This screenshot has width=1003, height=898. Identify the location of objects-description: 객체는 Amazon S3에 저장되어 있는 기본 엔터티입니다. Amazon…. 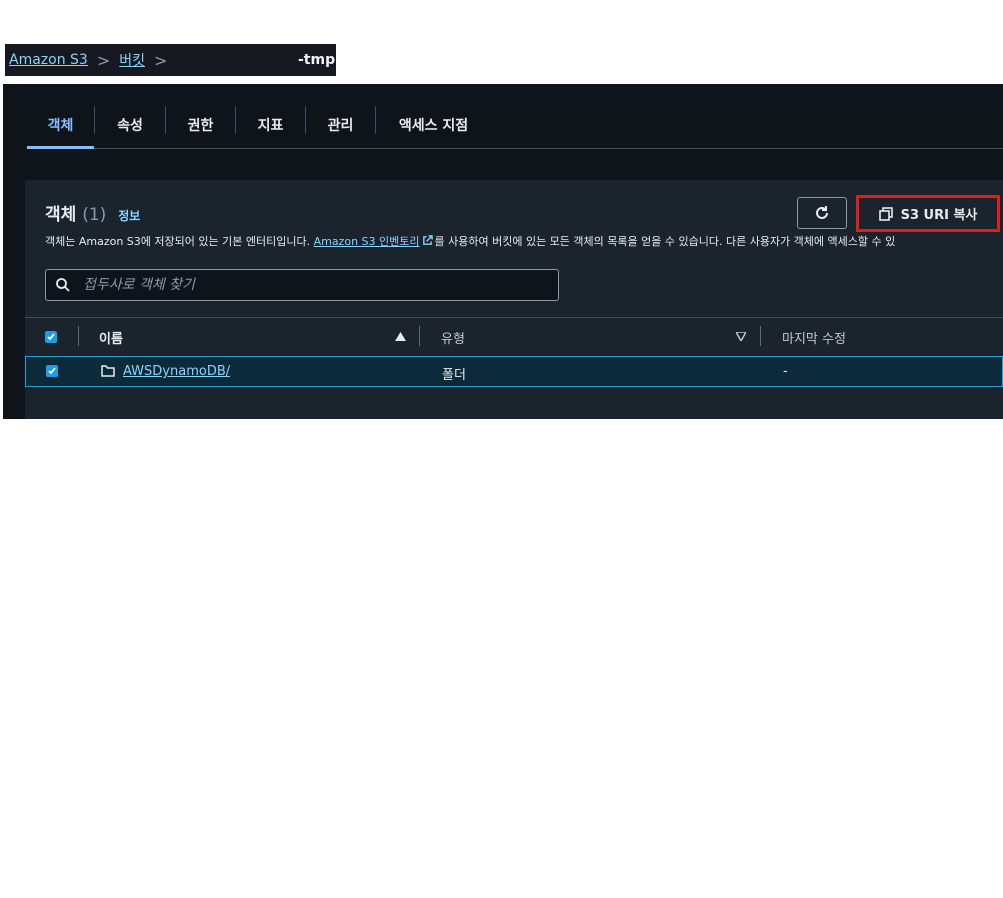
(470, 241).